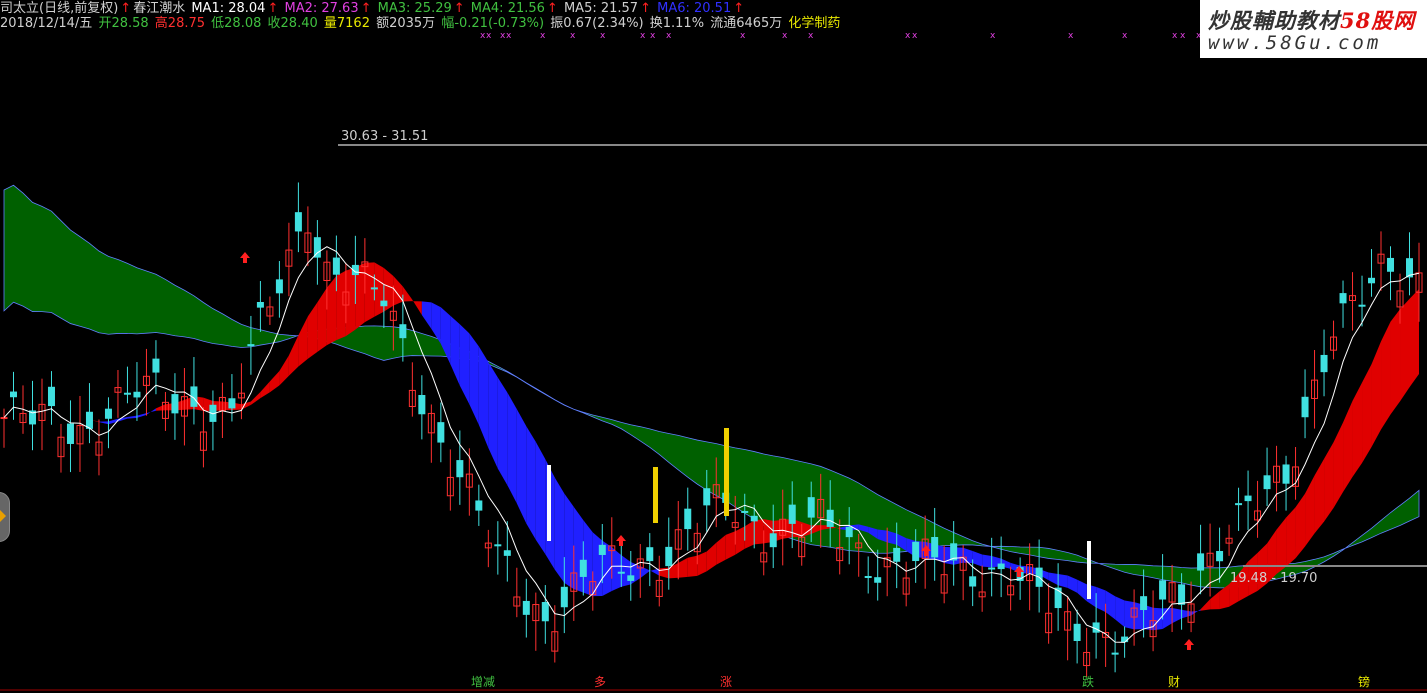 The height and width of the screenshot is (693, 1427). I want to click on bottom-signal-label: 增减, so click(483, 682).